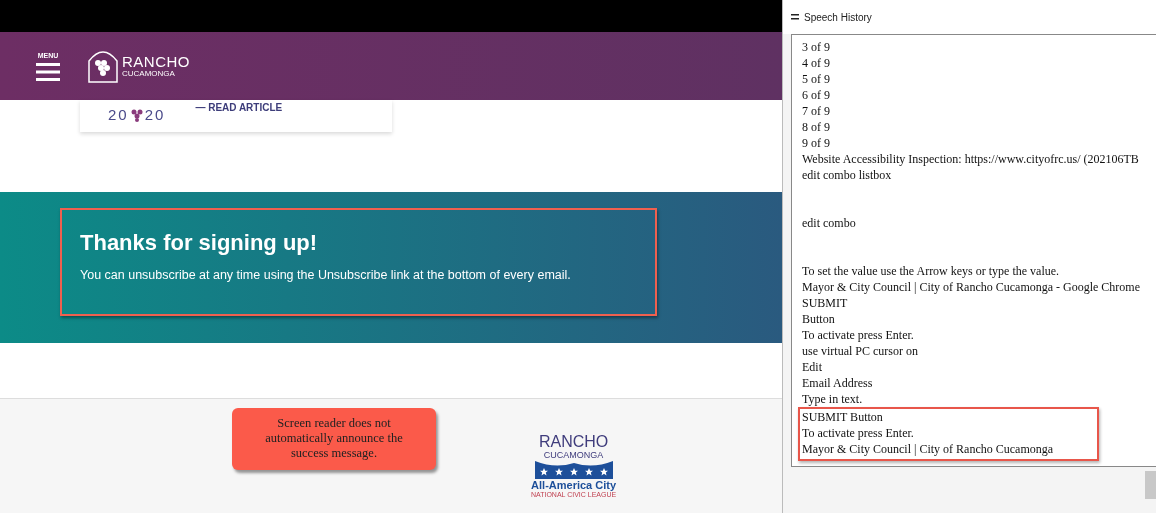  I want to click on log-line: 3 of 9, so click(816, 47).